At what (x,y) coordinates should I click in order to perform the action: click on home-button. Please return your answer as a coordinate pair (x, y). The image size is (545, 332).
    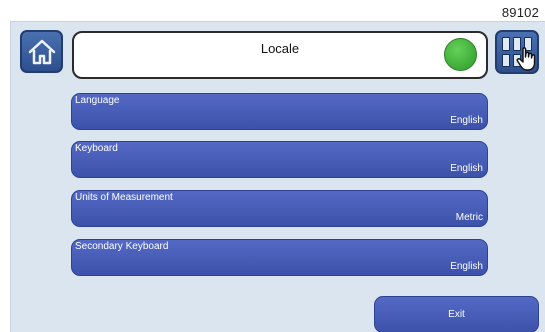
    Looking at the image, I should click on (41, 51).